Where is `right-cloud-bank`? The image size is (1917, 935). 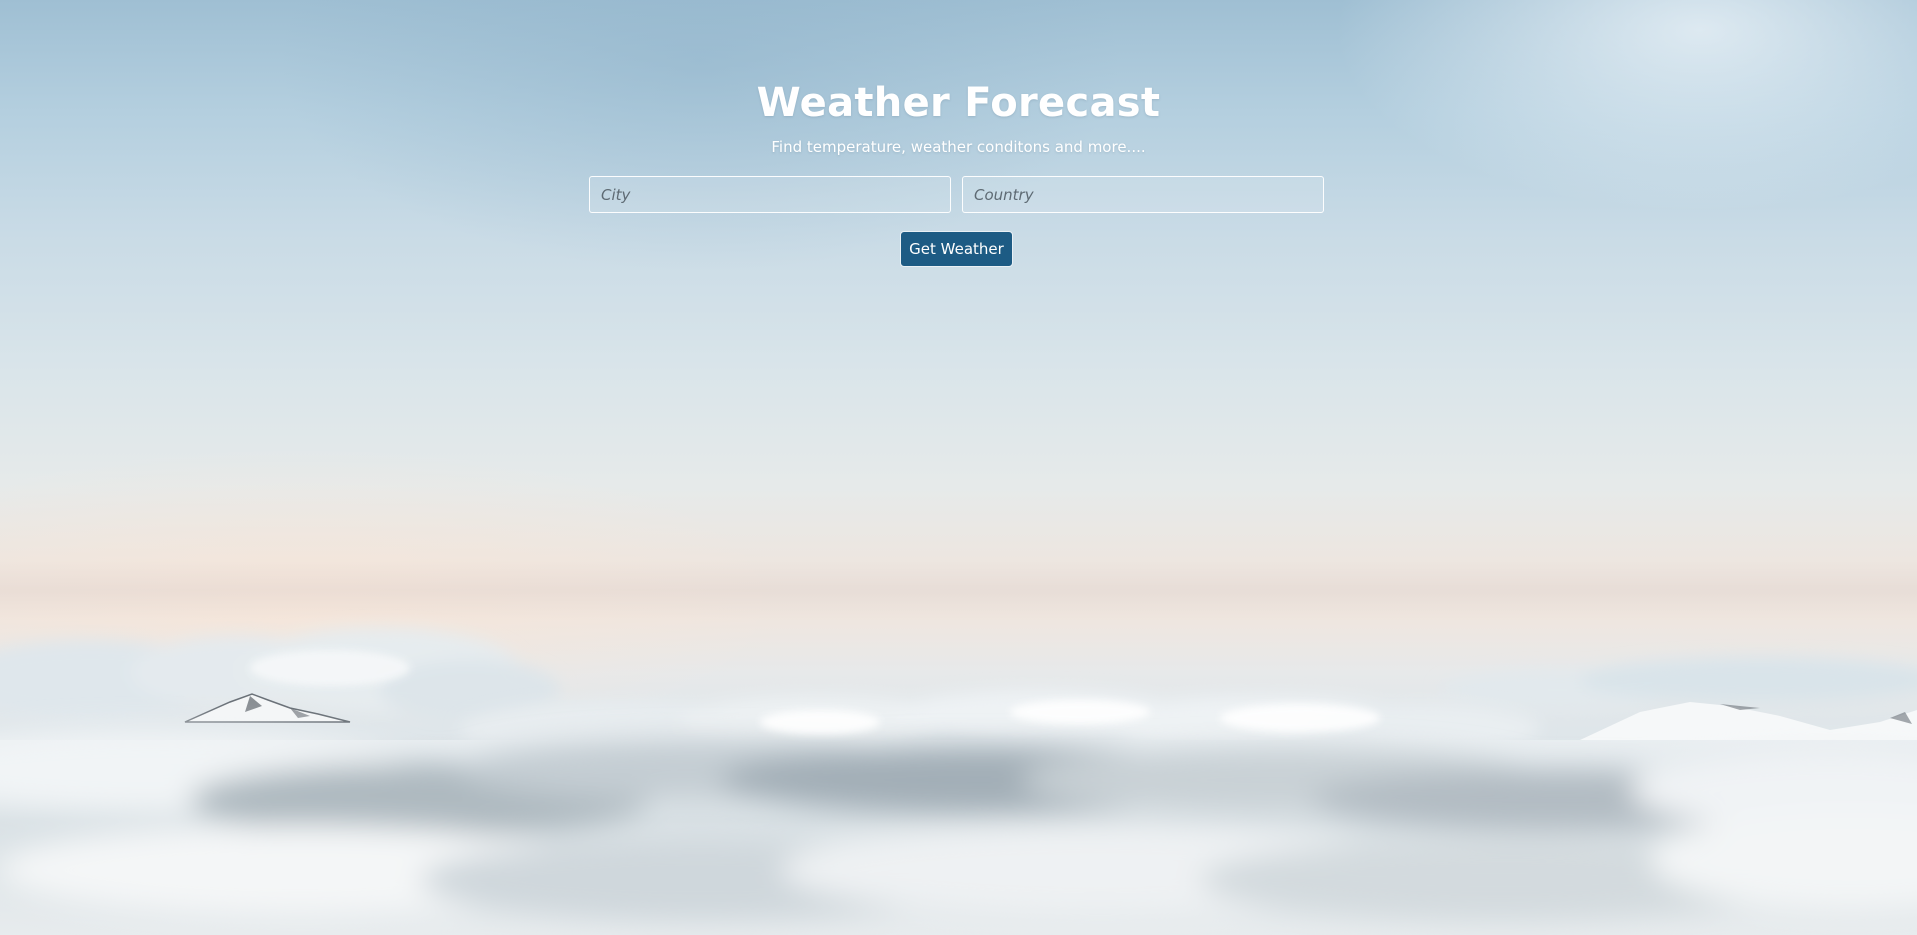 right-cloud-bank is located at coordinates (1678, 684).